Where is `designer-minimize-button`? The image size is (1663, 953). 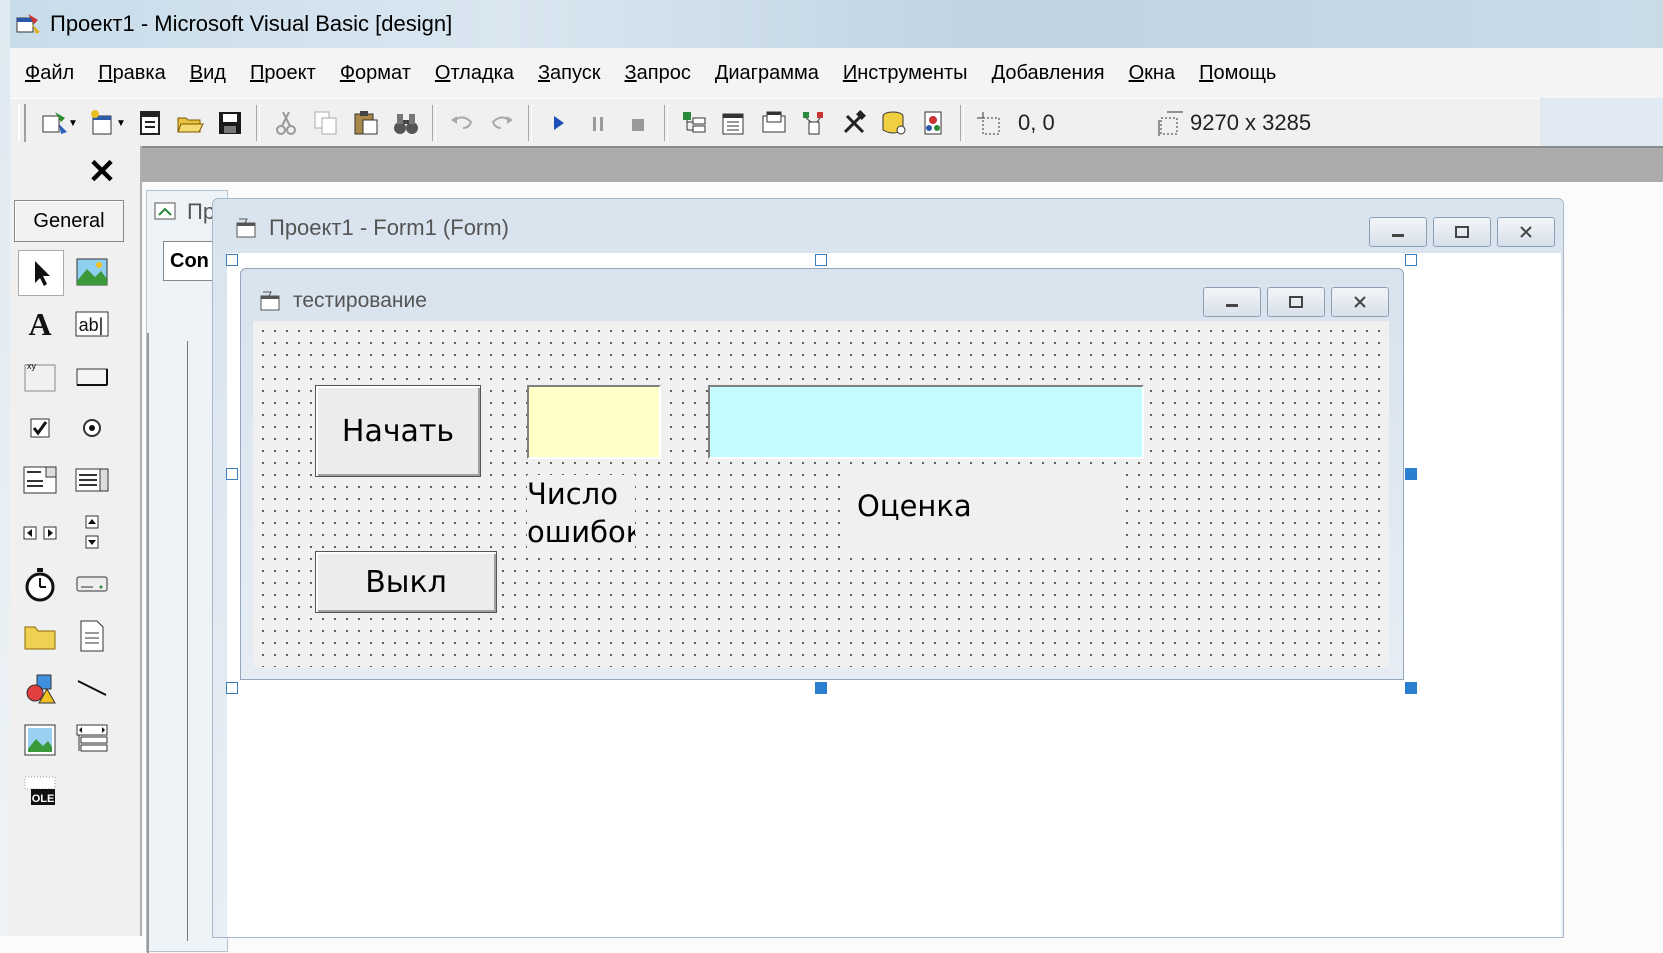
designer-minimize-button is located at coordinates (1398, 232).